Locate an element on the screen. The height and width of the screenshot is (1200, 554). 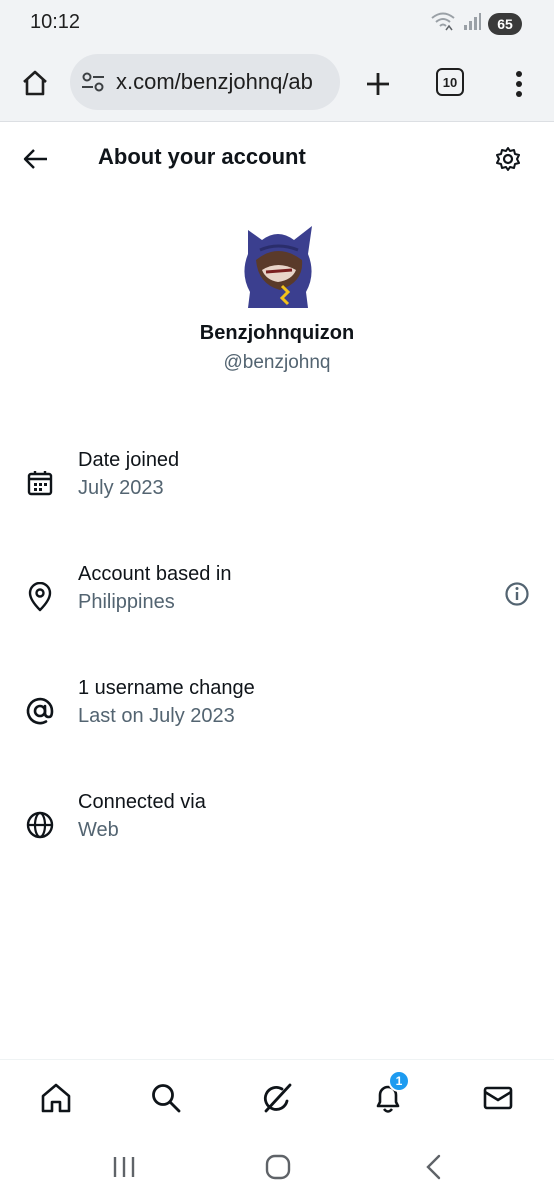
status-time: 10:12 is located at coordinates (55, 22).